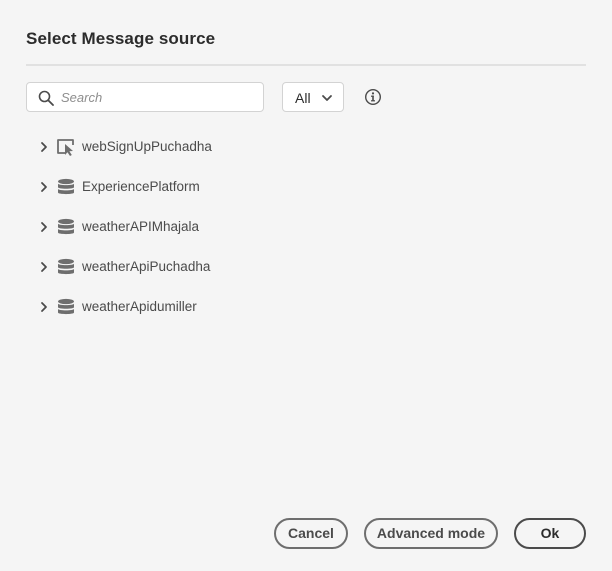 This screenshot has width=612, height=571. Describe the element at coordinates (141, 186) in the screenshot. I see `tree-item-label: ExperiencePlatform` at that location.